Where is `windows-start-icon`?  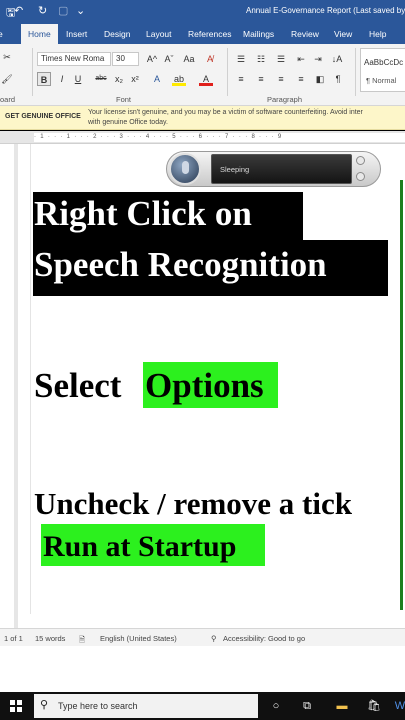 windows-start-icon is located at coordinates (16, 706).